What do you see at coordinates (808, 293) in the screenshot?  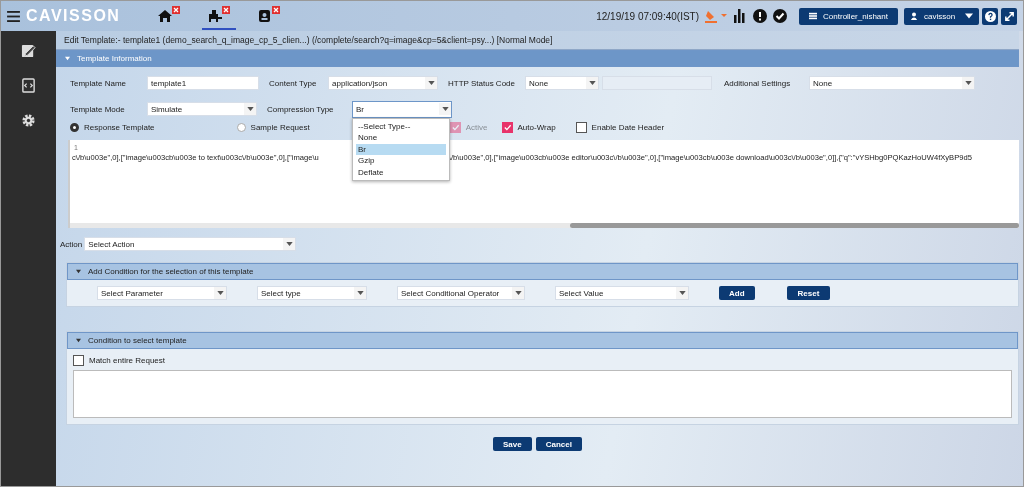 I see `action-button: Reset` at bounding box center [808, 293].